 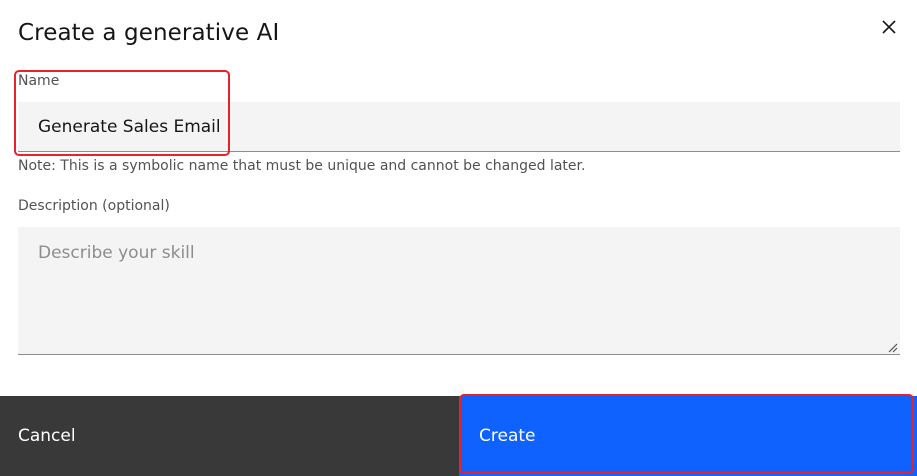 I want to click on close-icon, so click(x=889, y=27).